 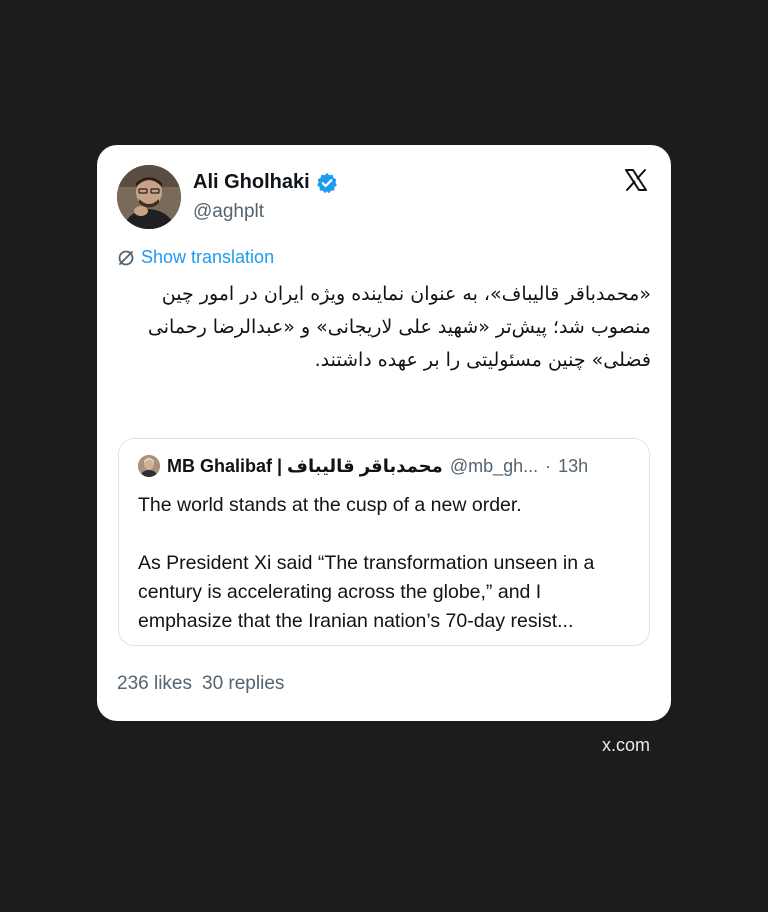 What do you see at coordinates (636, 180) in the screenshot?
I see `x-logo-icon` at bounding box center [636, 180].